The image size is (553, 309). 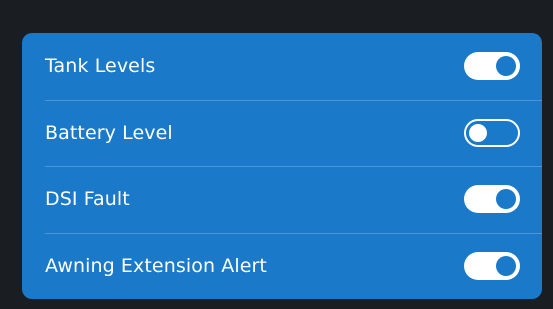 What do you see at coordinates (492, 265) in the screenshot?
I see `awning-extension-alert-toggle` at bounding box center [492, 265].